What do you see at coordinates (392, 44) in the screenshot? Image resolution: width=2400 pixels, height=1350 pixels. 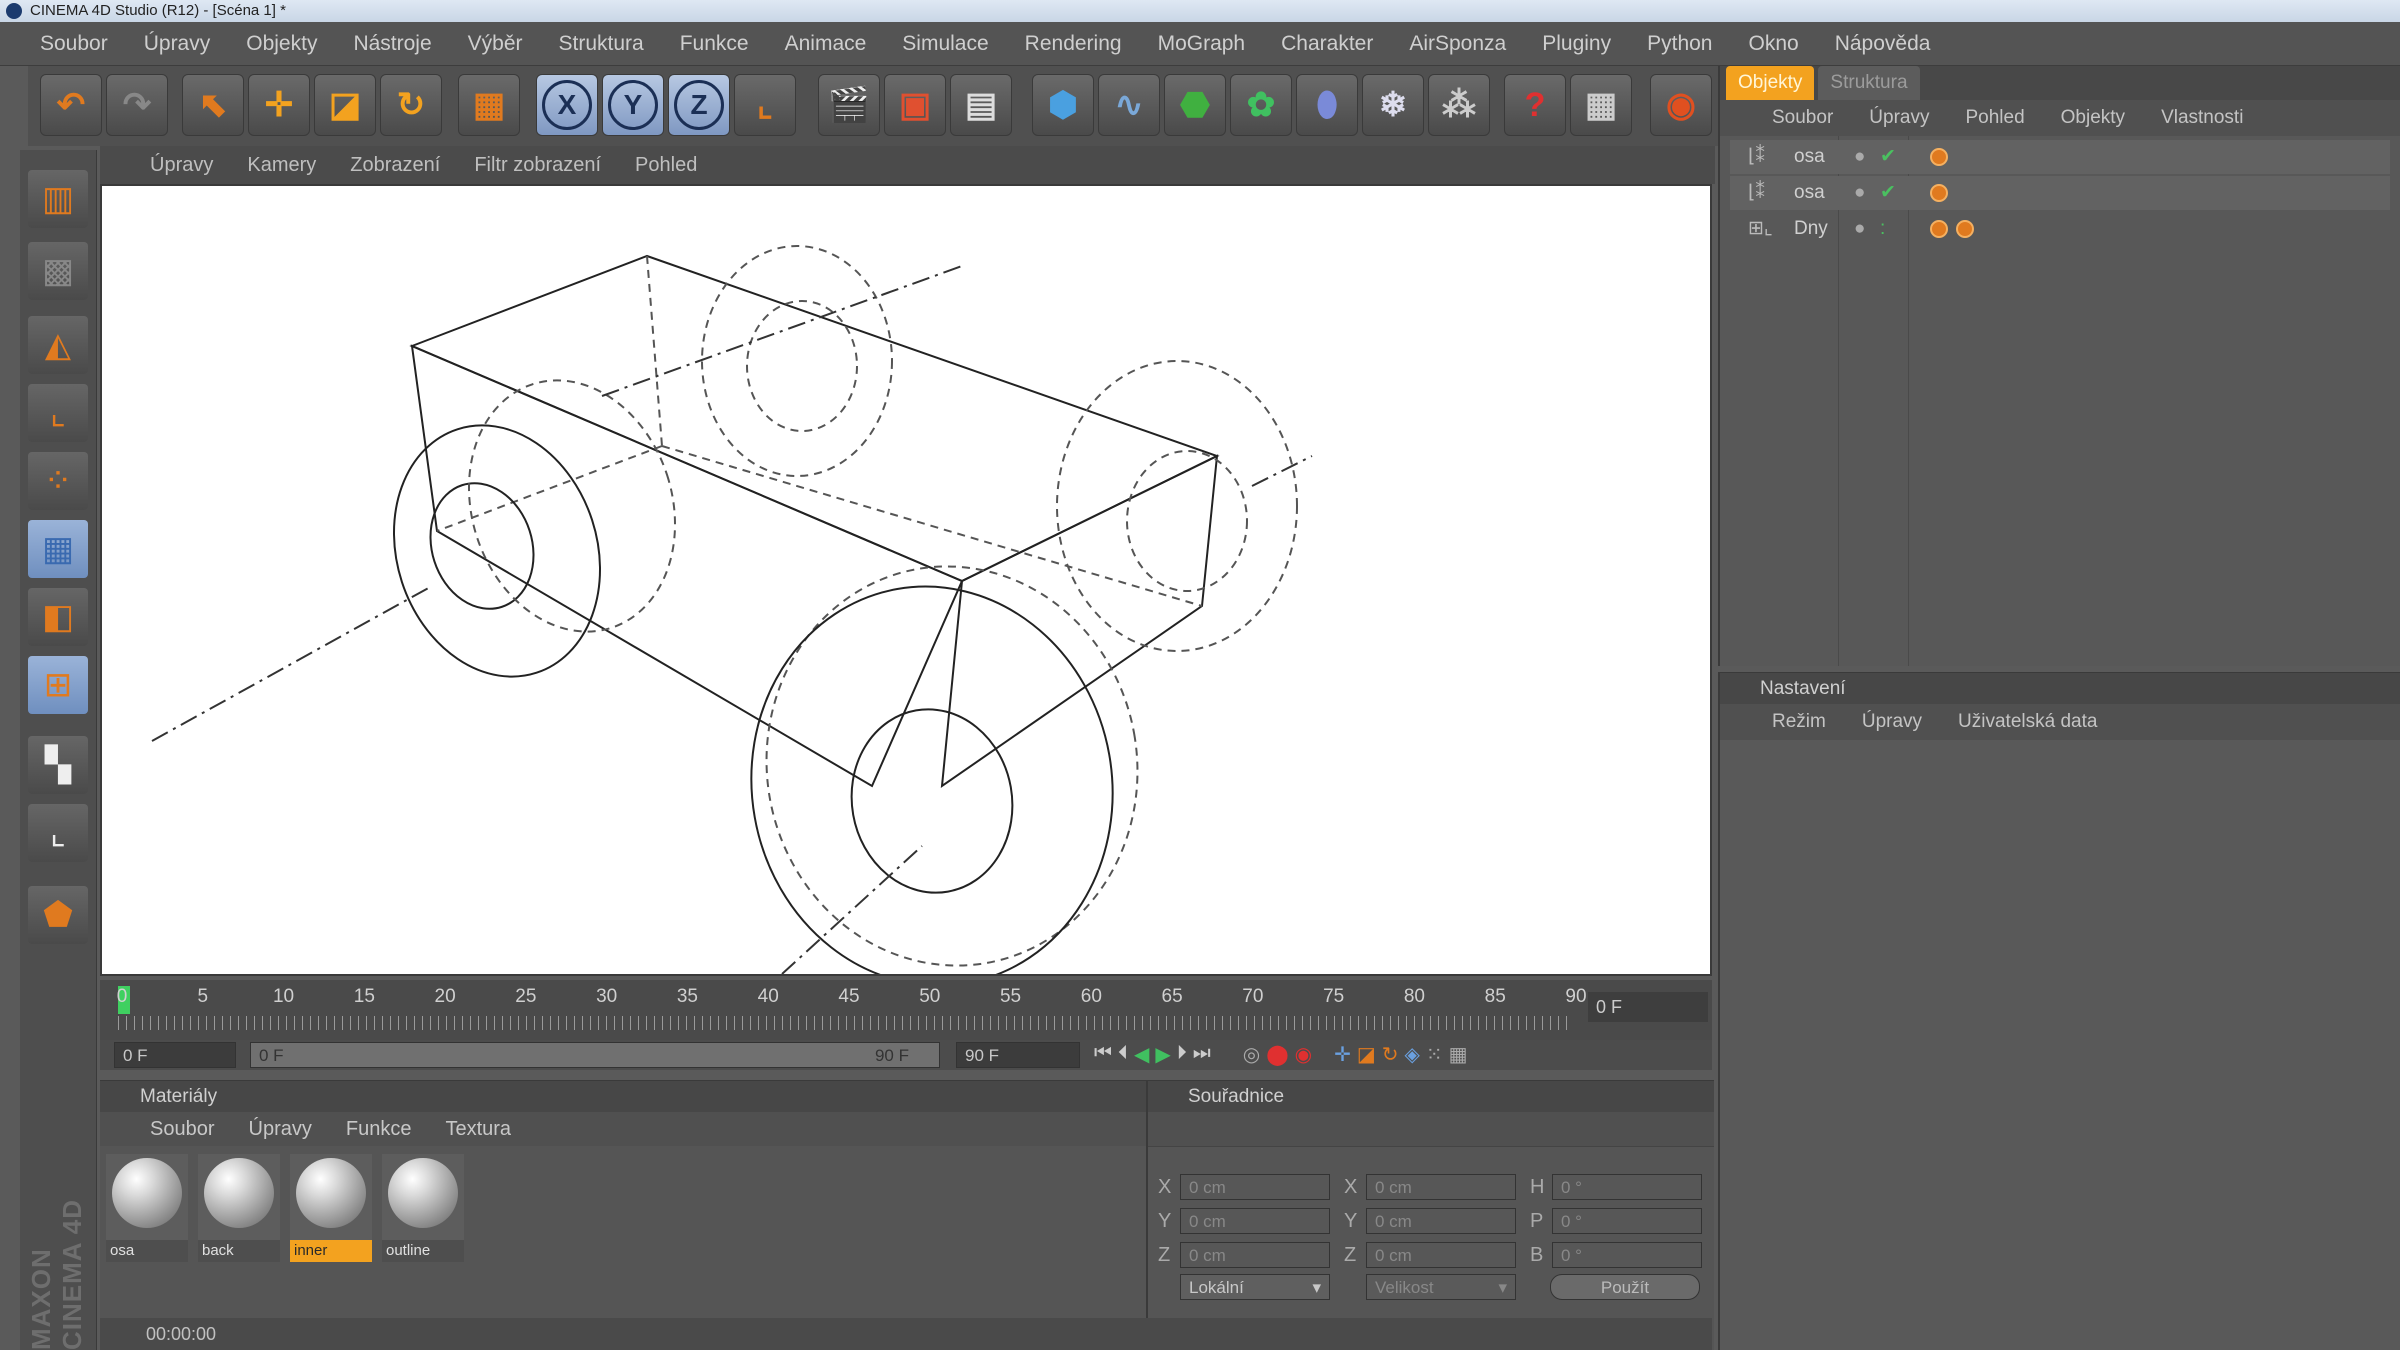 I see `menu-item: Nástroje` at bounding box center [392, 44].